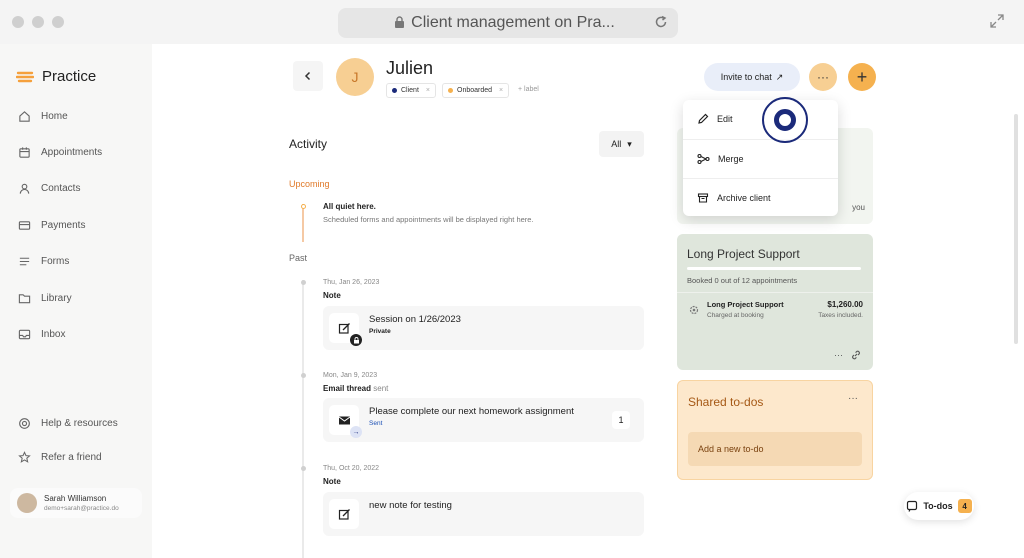 The image size is (1024, 558). I want to click on back-button, so click(308, 76).